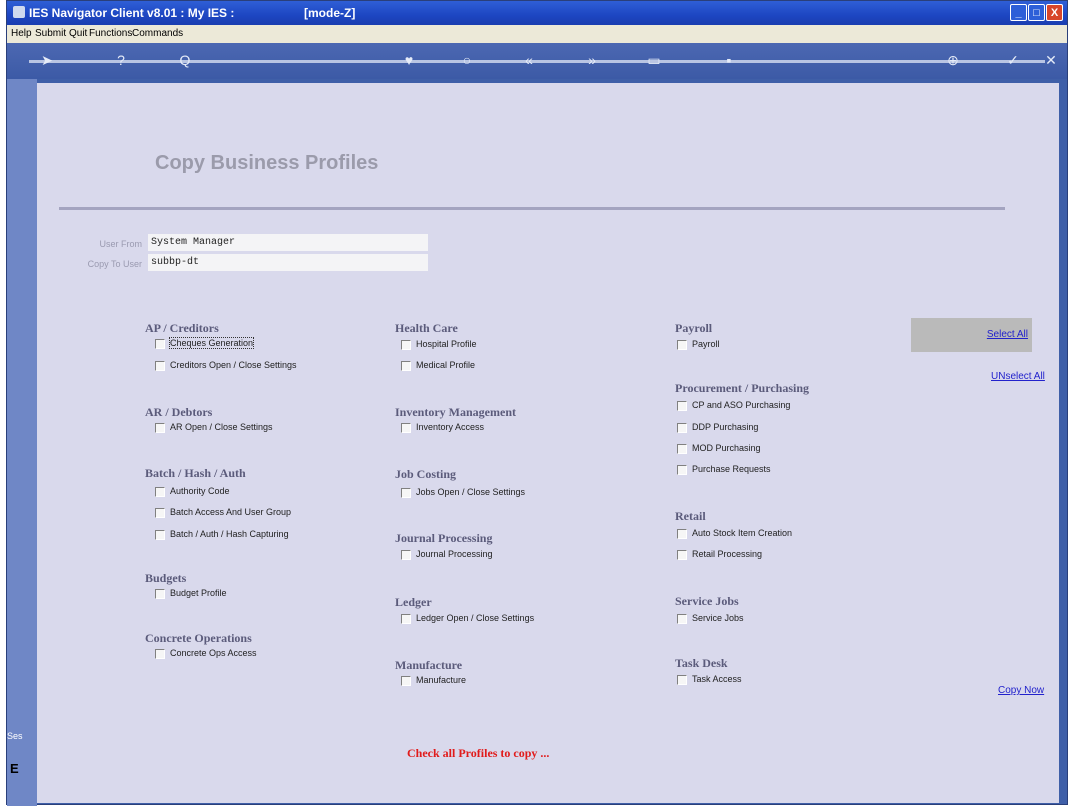 This screenshot has width=1073, height=809. Describe the element at coordinates (110, 33) in the screenshot. I see `menu-functions: Functions` at that location.